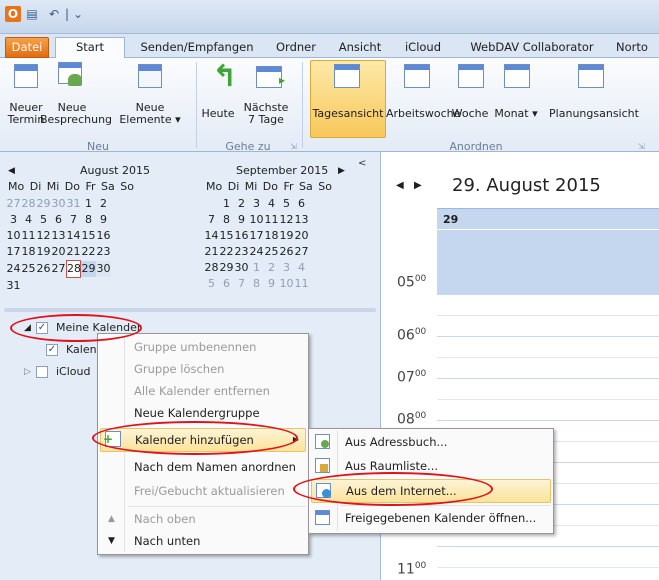  What do you see at coordinates (42, 372) in the screenshot?
I see `icloud-checkbox` at bounding box center [42, 372].